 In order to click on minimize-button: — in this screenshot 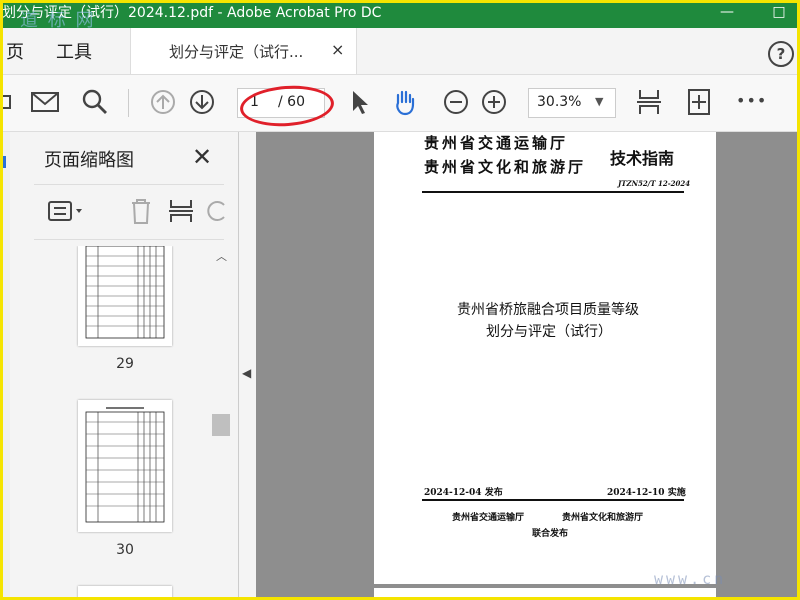, I will do `click(727, 13)`.